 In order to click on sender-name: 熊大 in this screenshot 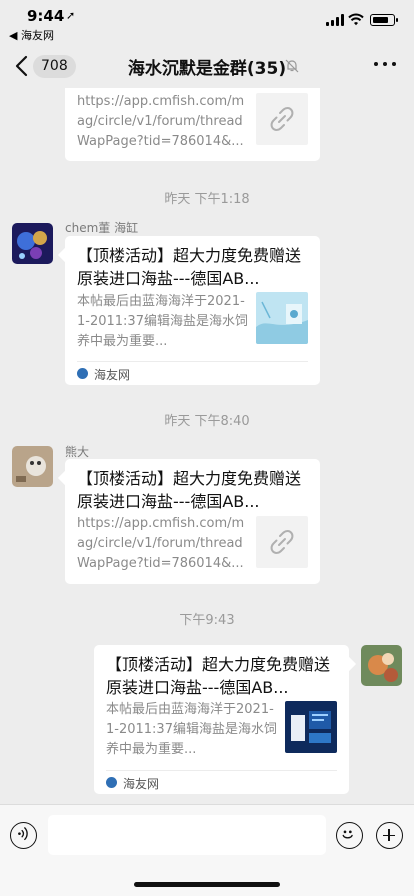, I will do `click(77, 452)`.